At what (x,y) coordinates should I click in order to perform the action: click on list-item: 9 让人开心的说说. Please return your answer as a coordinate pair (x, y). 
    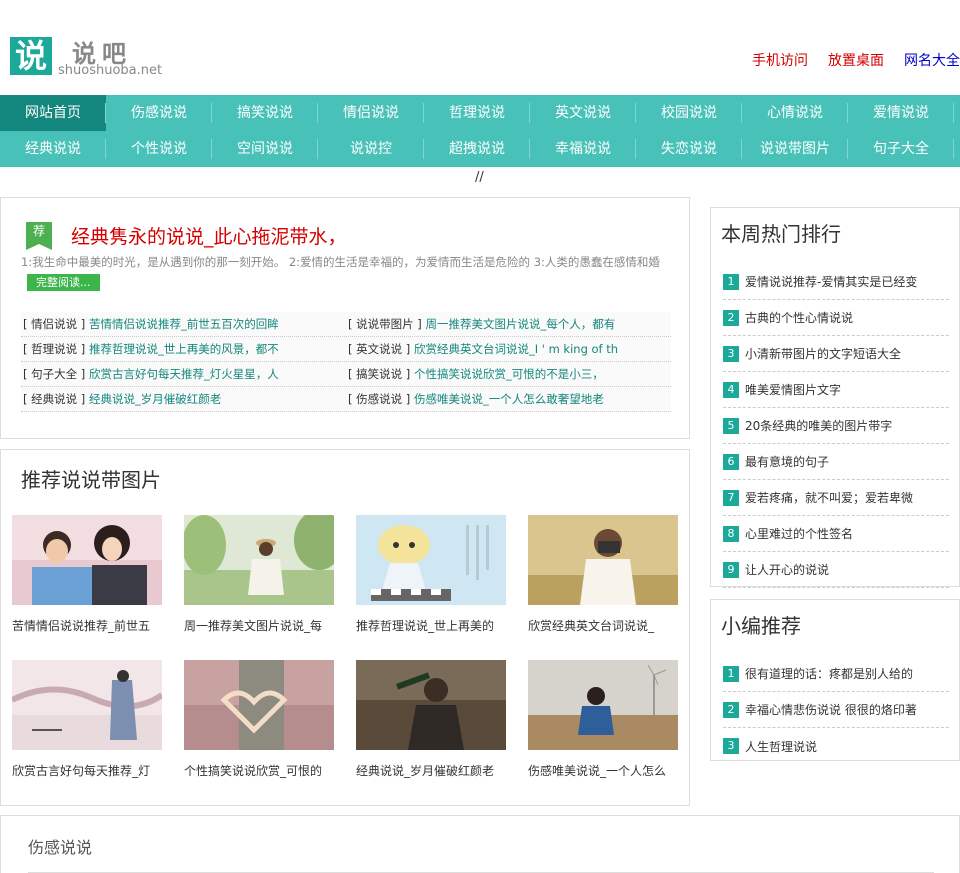
    Looking at the image, I should click on (836, 570).